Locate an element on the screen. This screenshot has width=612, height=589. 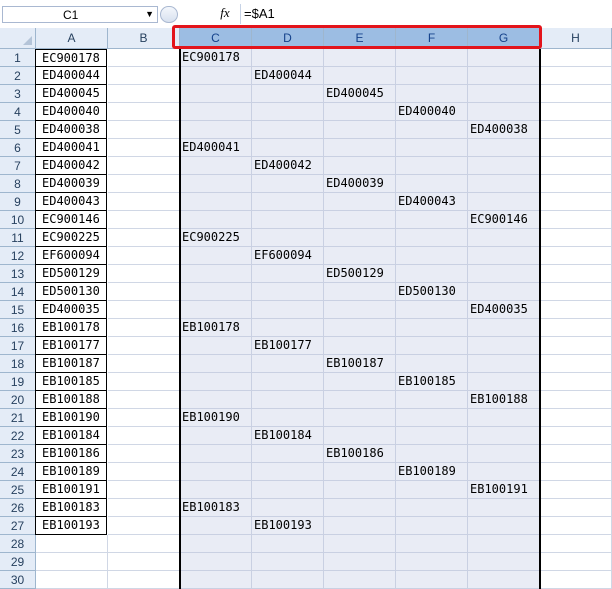
cell-a22: EB100184 is located at coordinates (71, 436).